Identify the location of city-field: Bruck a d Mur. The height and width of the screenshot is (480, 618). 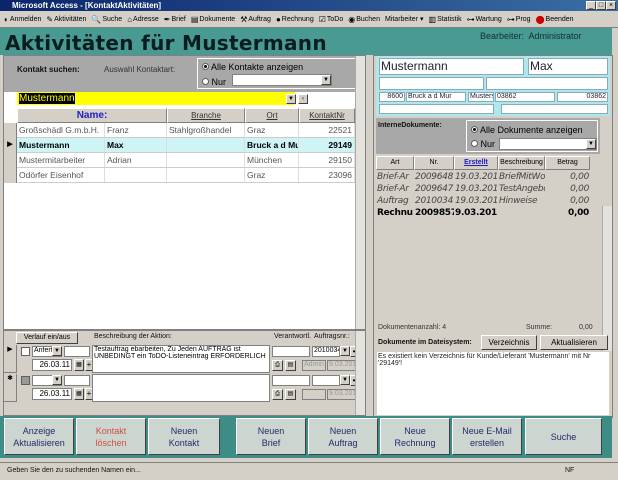
(436, 97).